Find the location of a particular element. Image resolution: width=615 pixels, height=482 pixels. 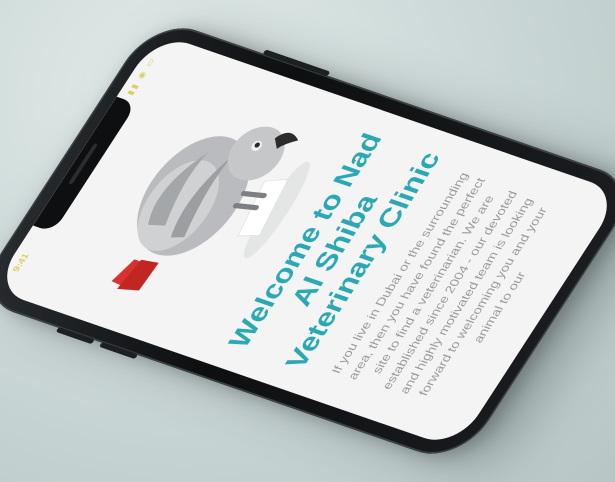

speaker-icon is located at coordinates (83, 164).